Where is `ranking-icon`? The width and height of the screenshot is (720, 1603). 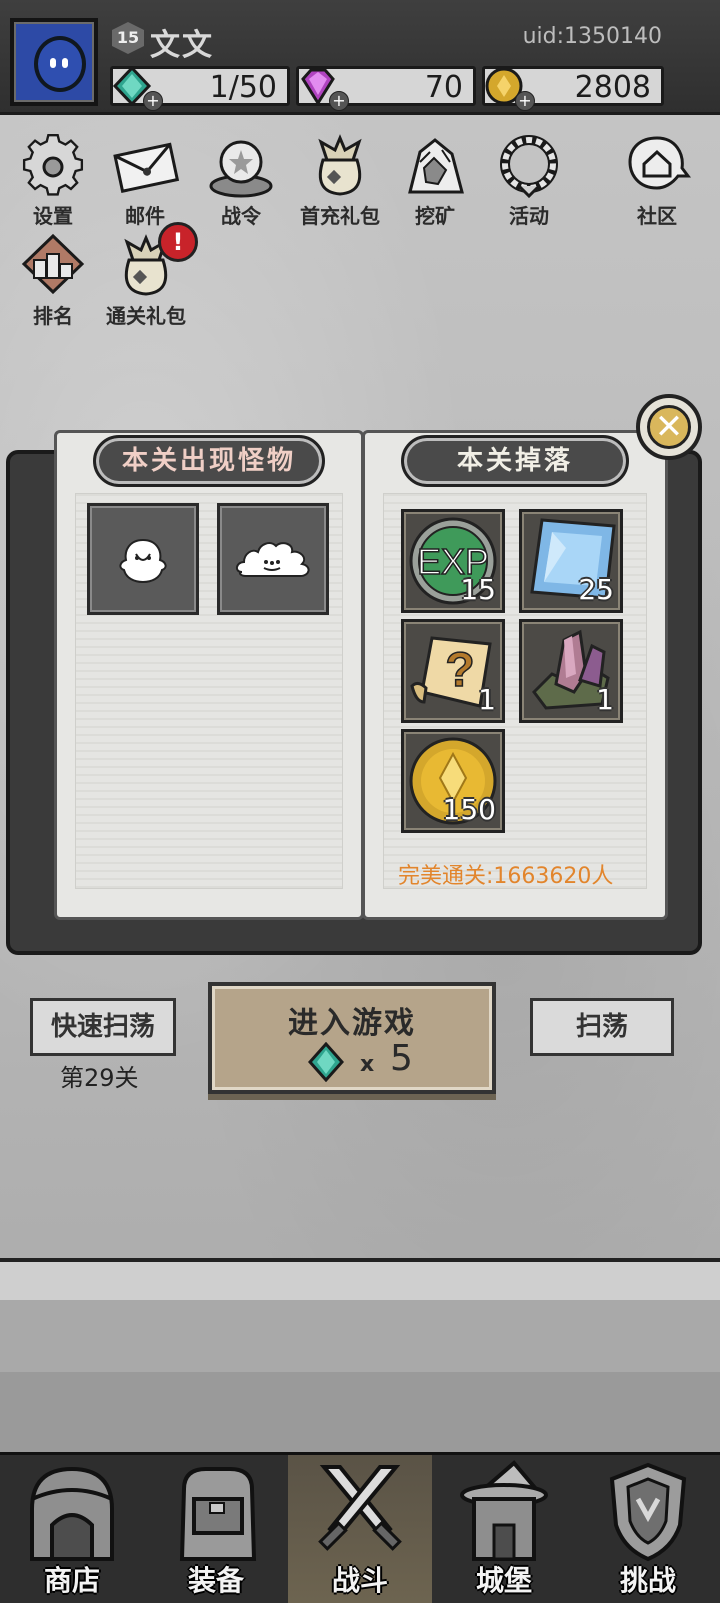
ranking-icon is located at coordinates (53, 264).